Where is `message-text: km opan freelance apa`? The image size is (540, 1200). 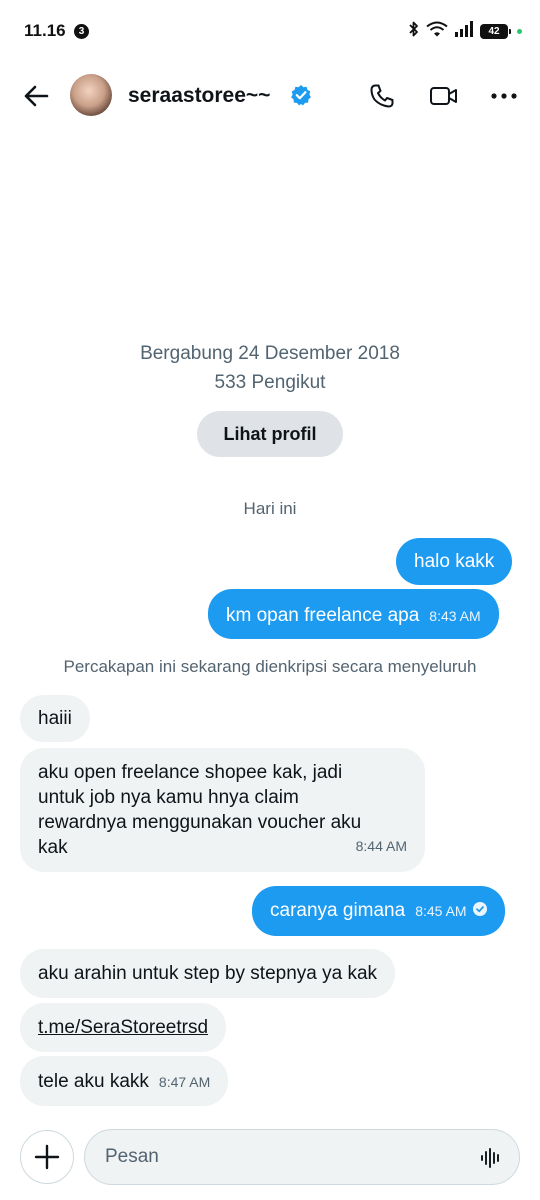 message-text: km opan freelance apa is located at coordinates (323, 615).